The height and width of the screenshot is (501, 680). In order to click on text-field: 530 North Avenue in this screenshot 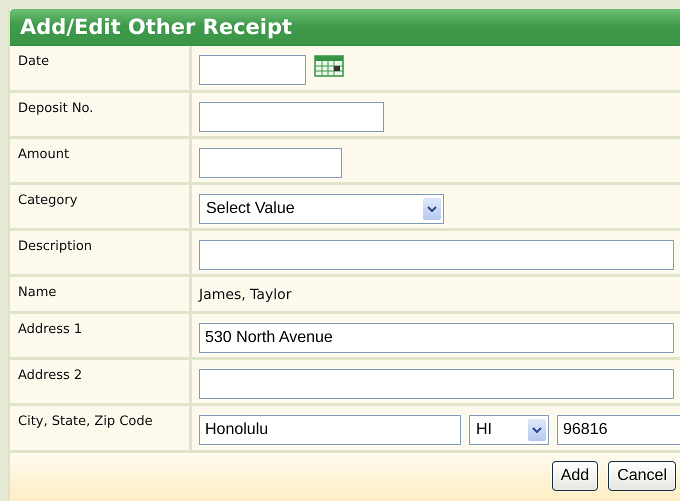, I will do `click(436, 338)`.